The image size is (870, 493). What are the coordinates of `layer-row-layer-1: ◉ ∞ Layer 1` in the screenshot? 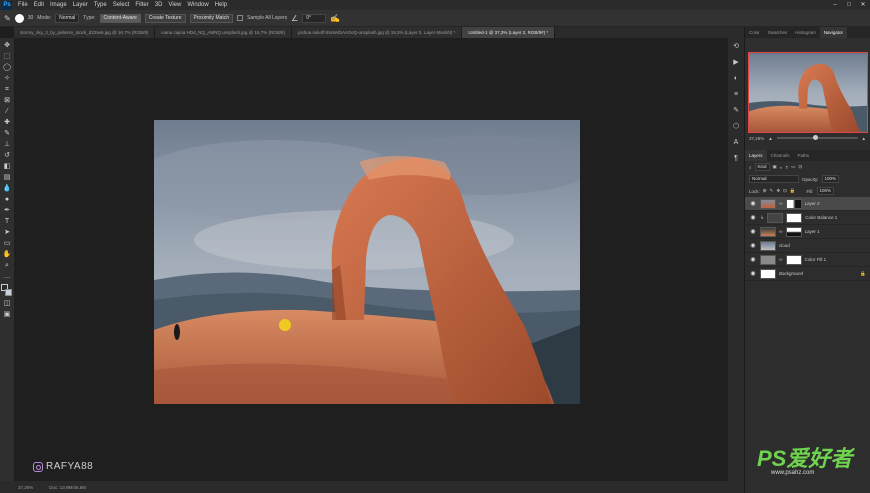 It's located at (807, 232).